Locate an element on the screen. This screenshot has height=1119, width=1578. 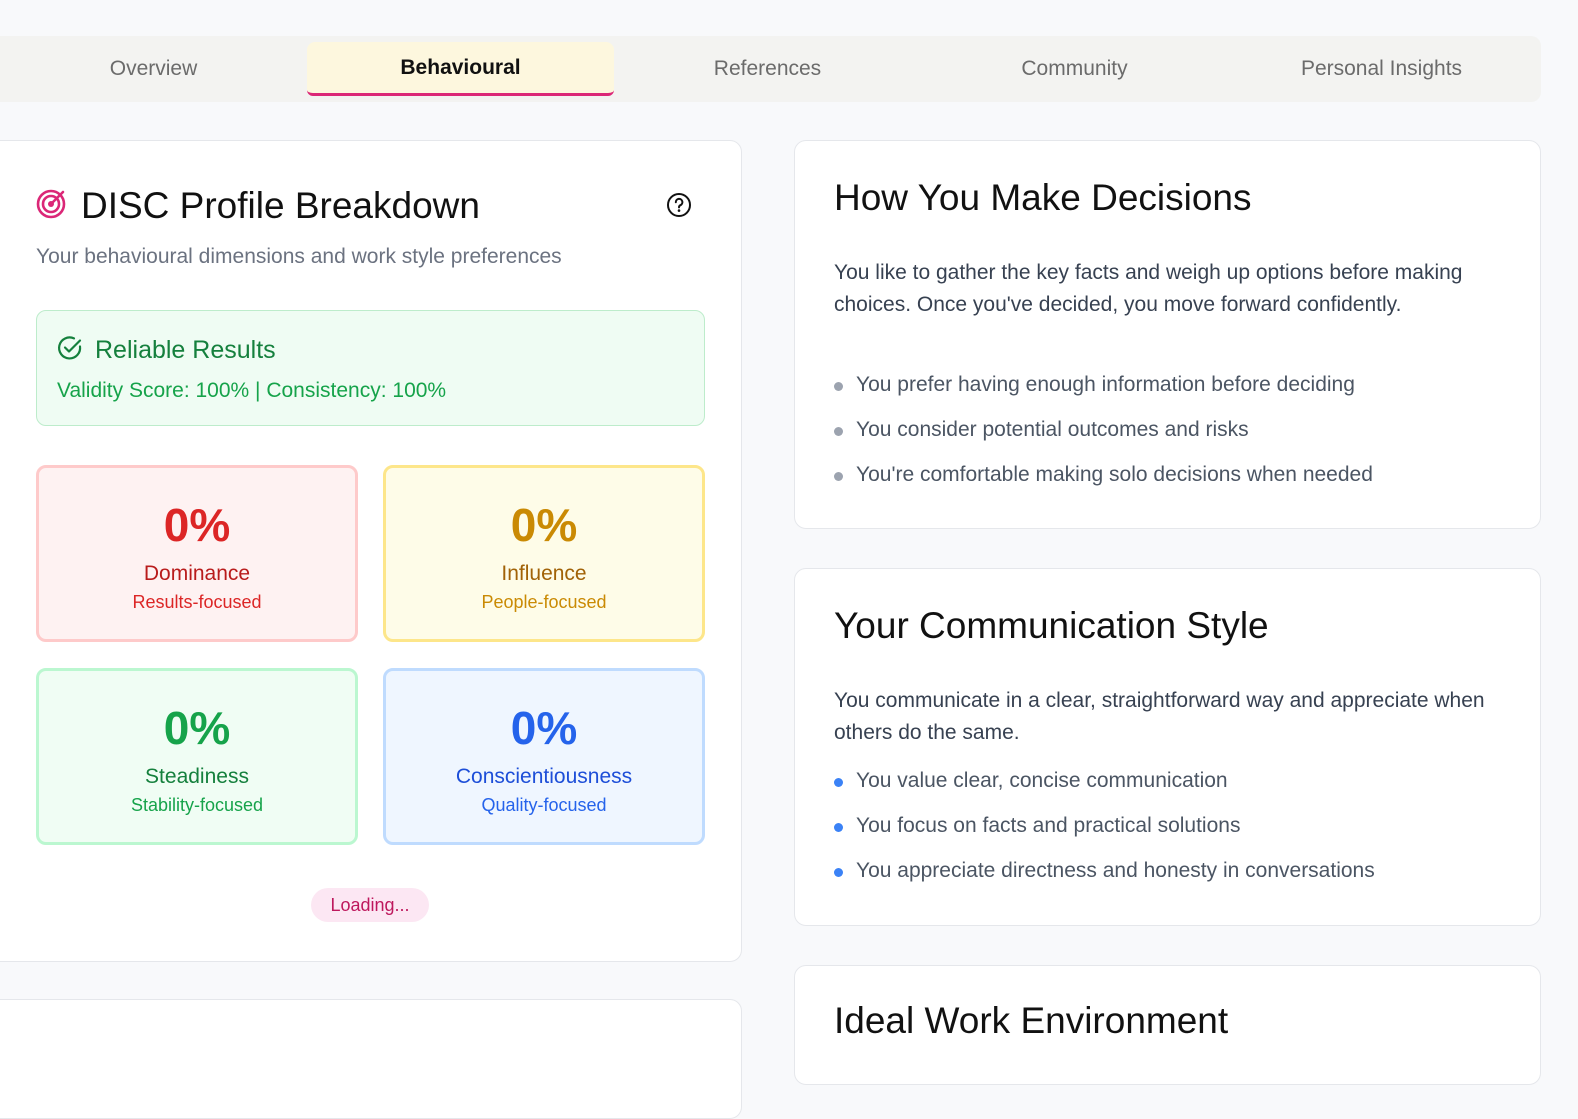
dimension-desc: Results-focused is located at coordinates (197, 602).